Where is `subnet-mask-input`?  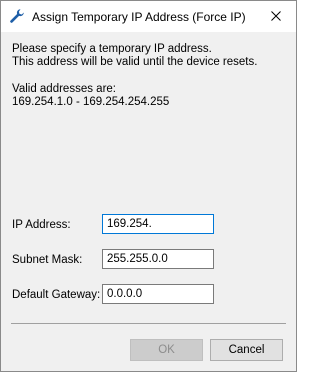 subnet-mask-input is located at coordinates (158, 259).